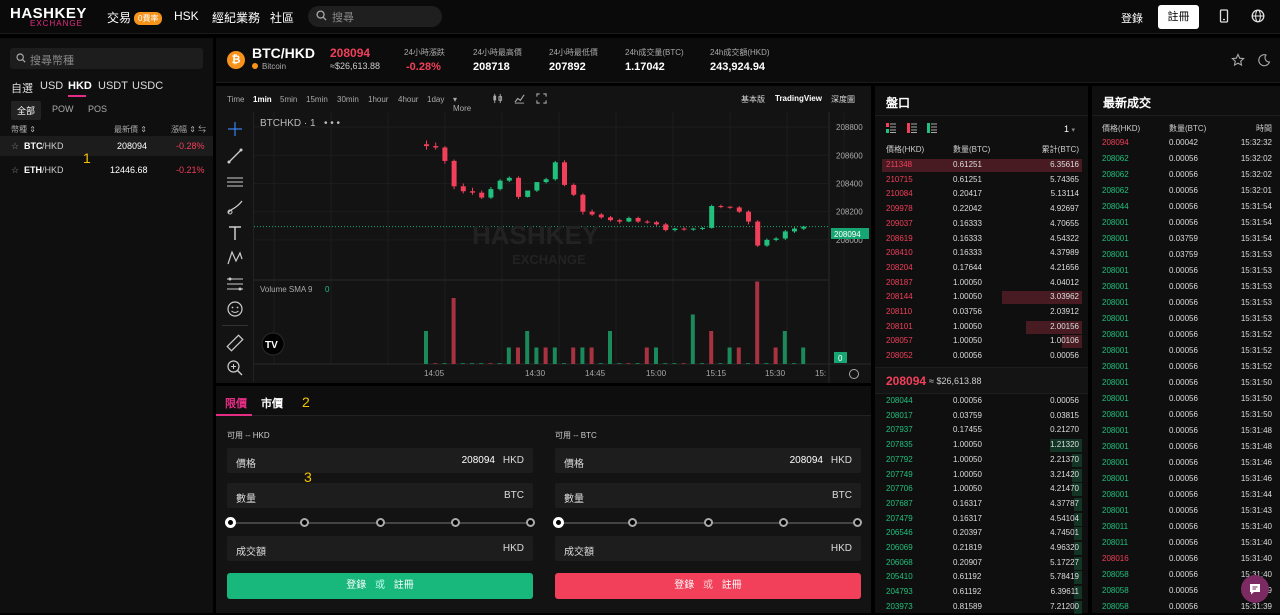 This screenshot has height=615, width=1280. What do you see at coordinates (981, 607) in the screenshot?
I see `bid-row: 203973 0.81589 7.21200` at bounding box center [981, 607].